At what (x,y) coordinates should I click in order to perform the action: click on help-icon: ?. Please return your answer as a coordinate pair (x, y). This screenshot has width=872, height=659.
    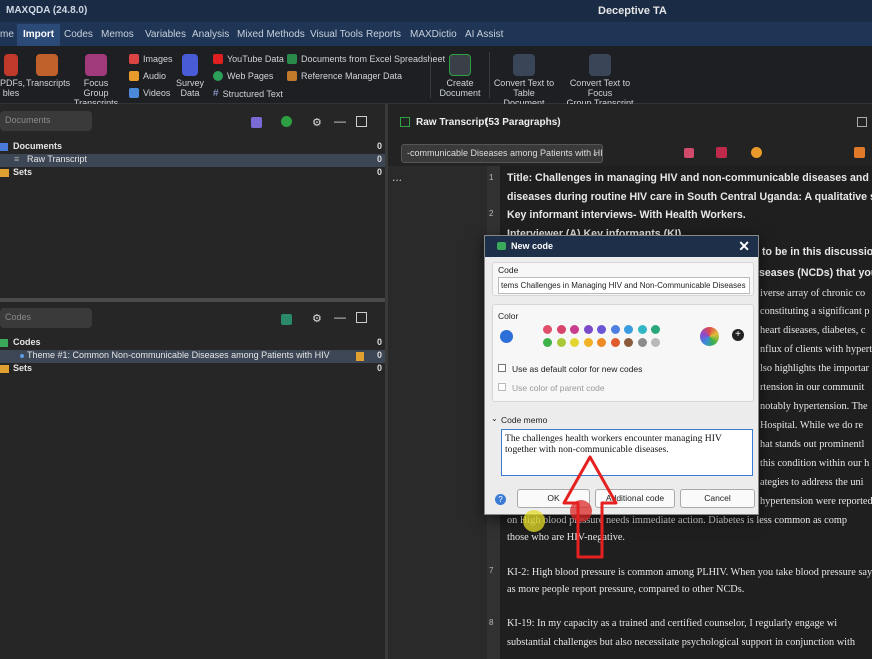
    Looking at the image, I should click on (500, 499).